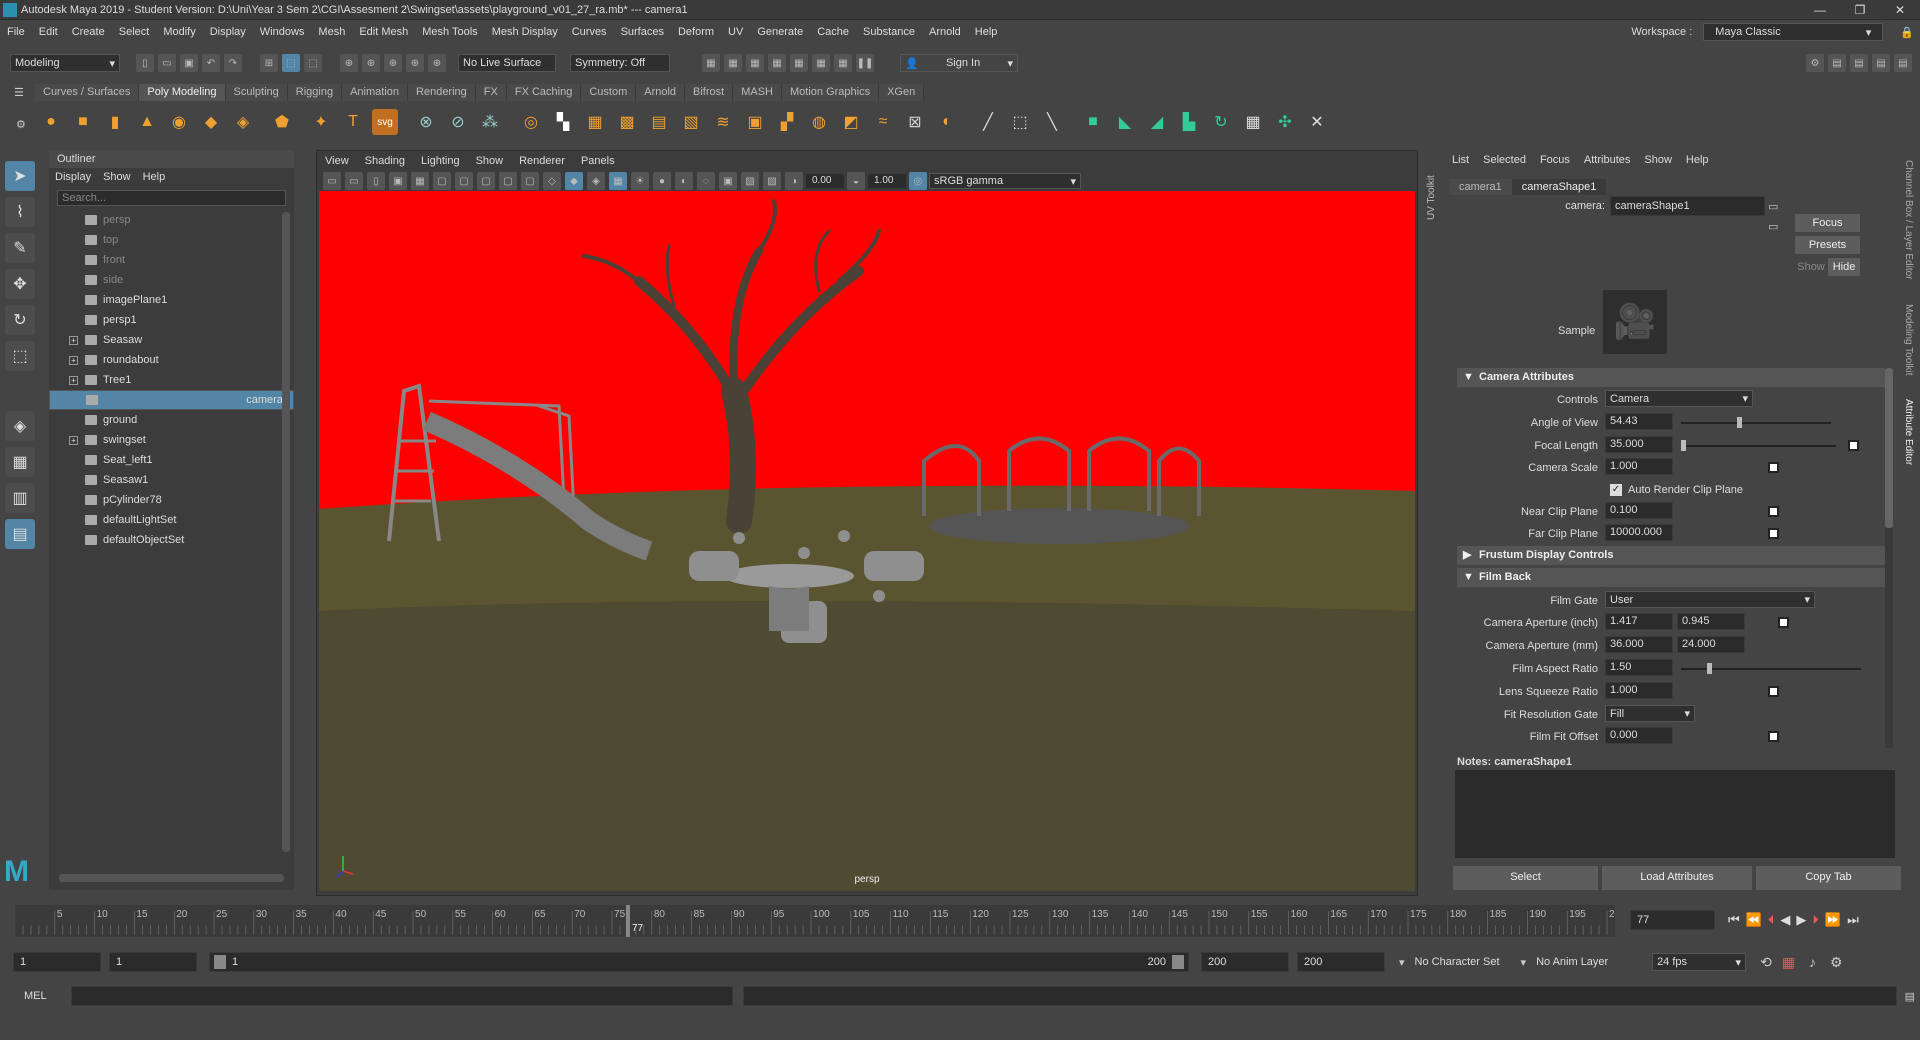 This screenshot has width=1920, height=1040. What do you see at coordinates (735, 32) in the screenshot?
I see `menu-uv: UV` at bounding box center [735, 32].